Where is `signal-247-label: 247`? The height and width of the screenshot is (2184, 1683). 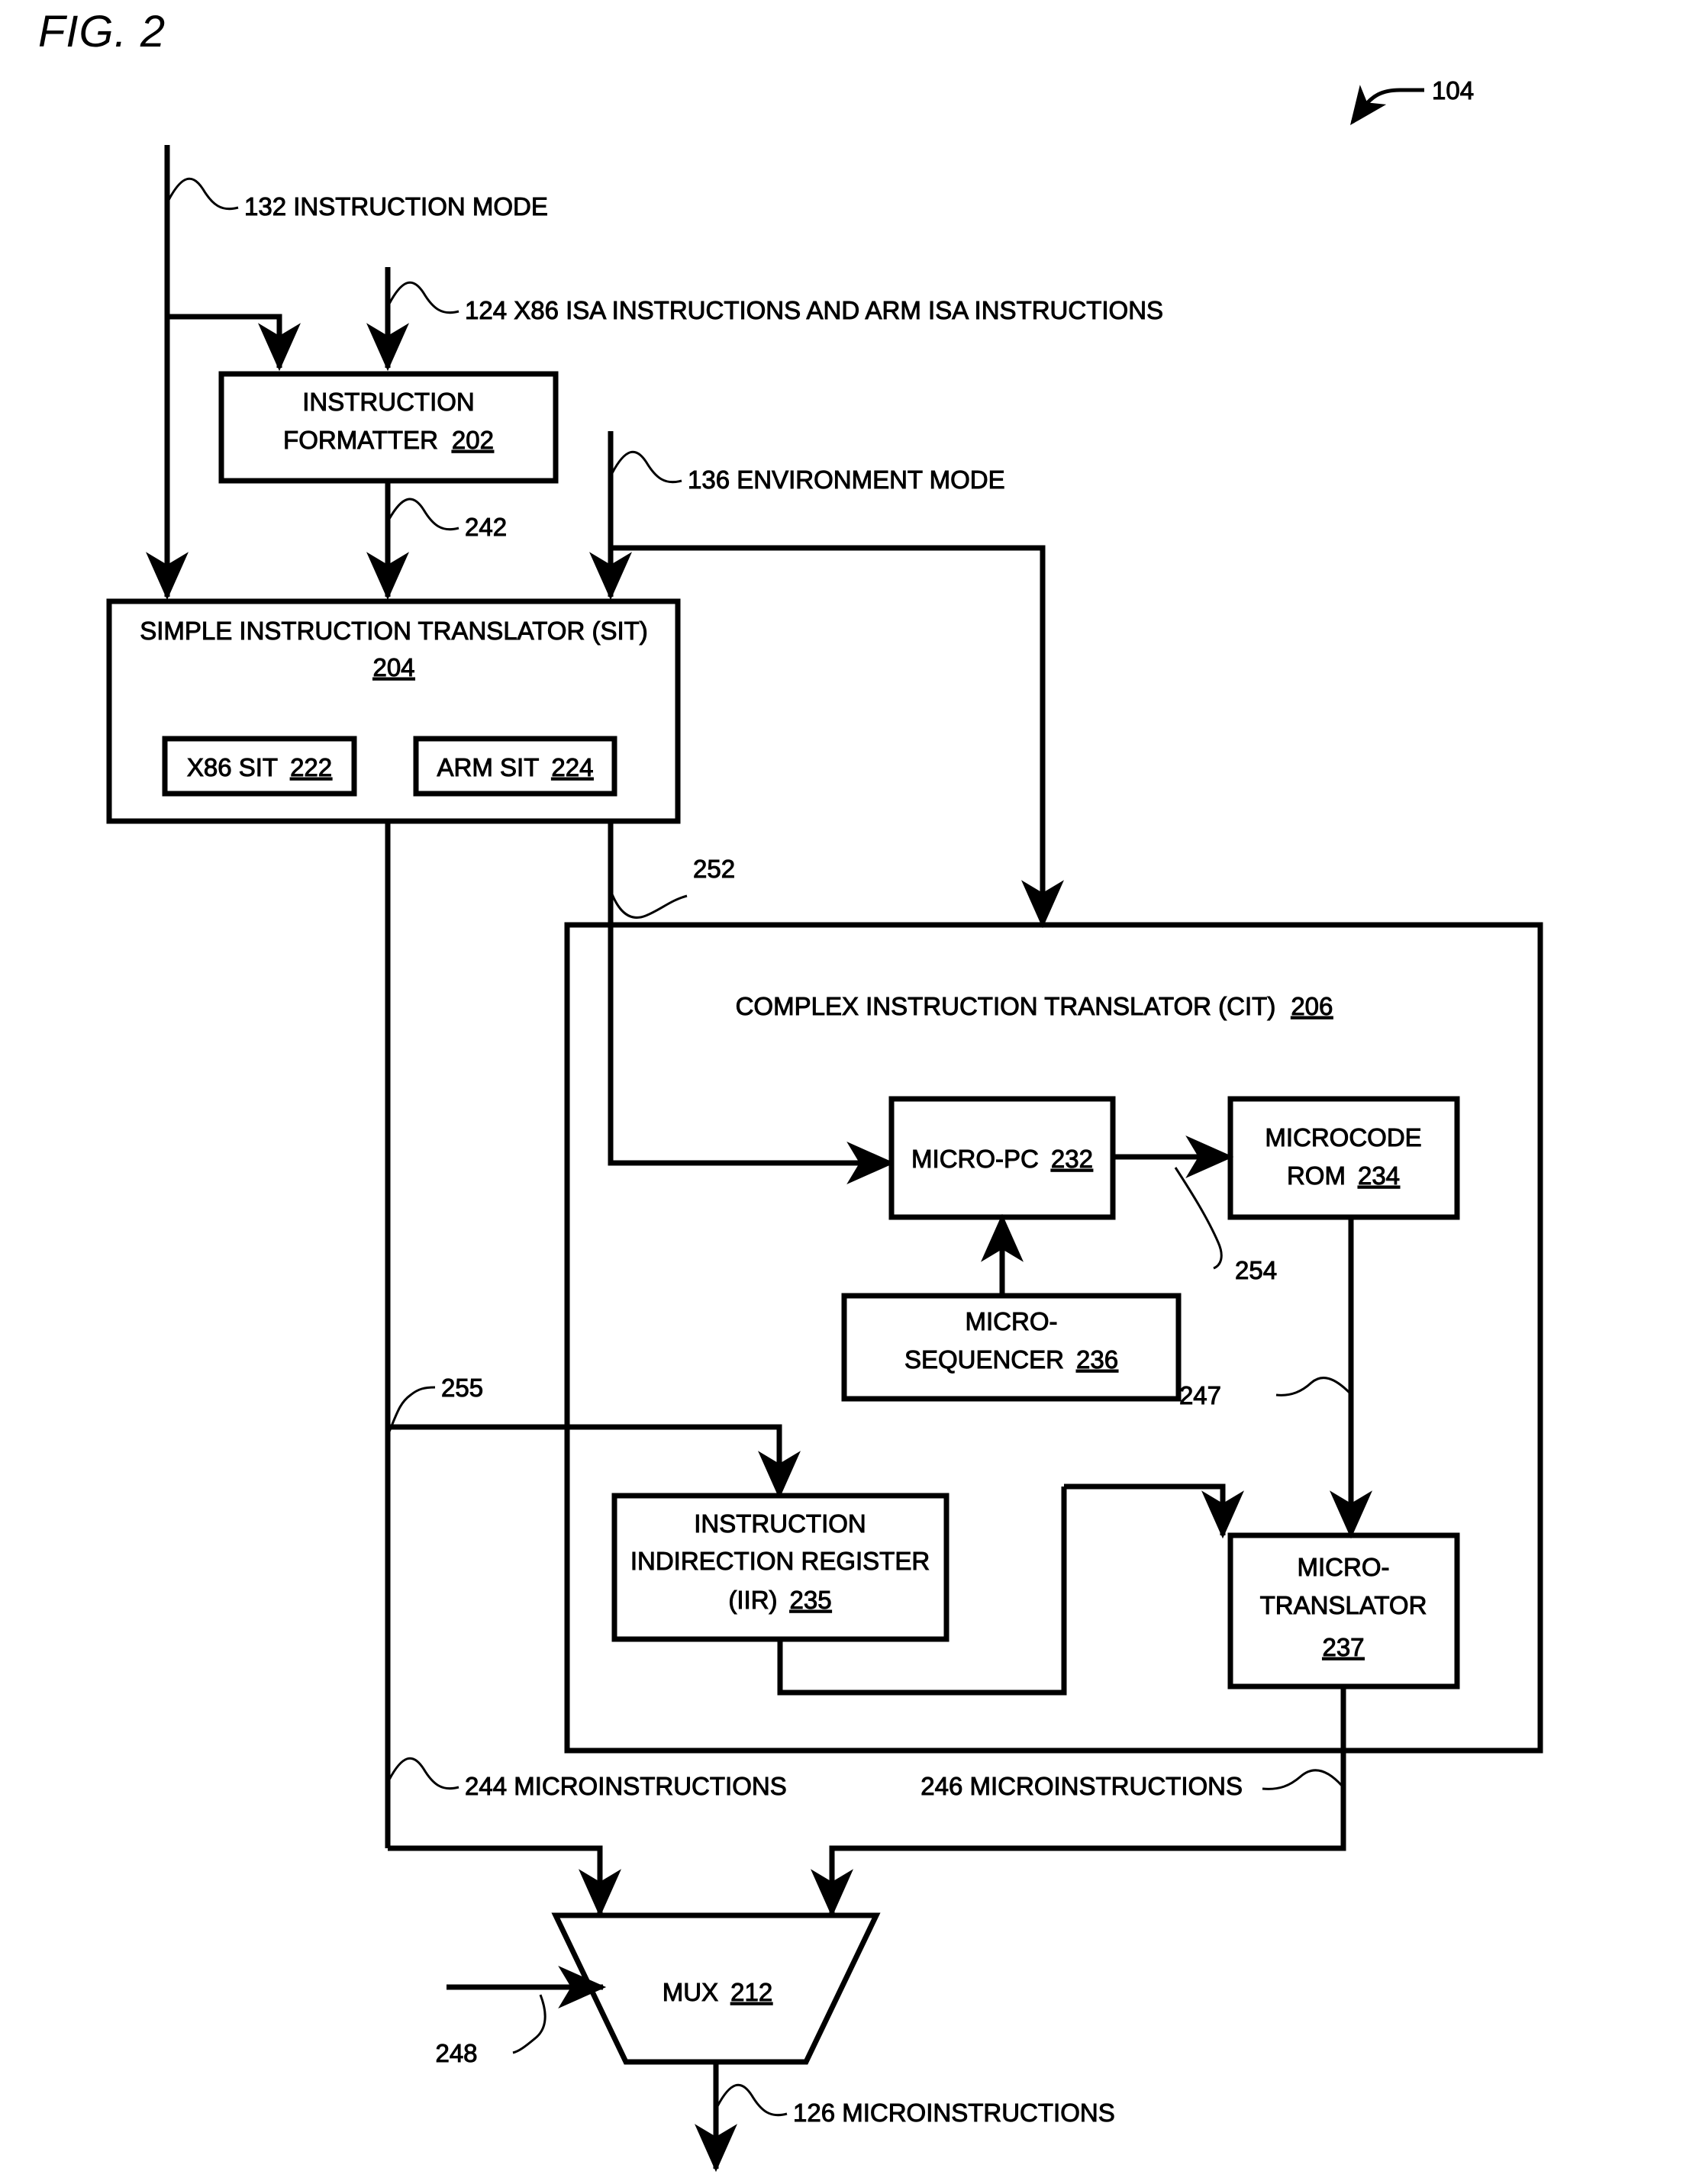
signal-247-label: 247 is located at coordinates (1200, 1395).